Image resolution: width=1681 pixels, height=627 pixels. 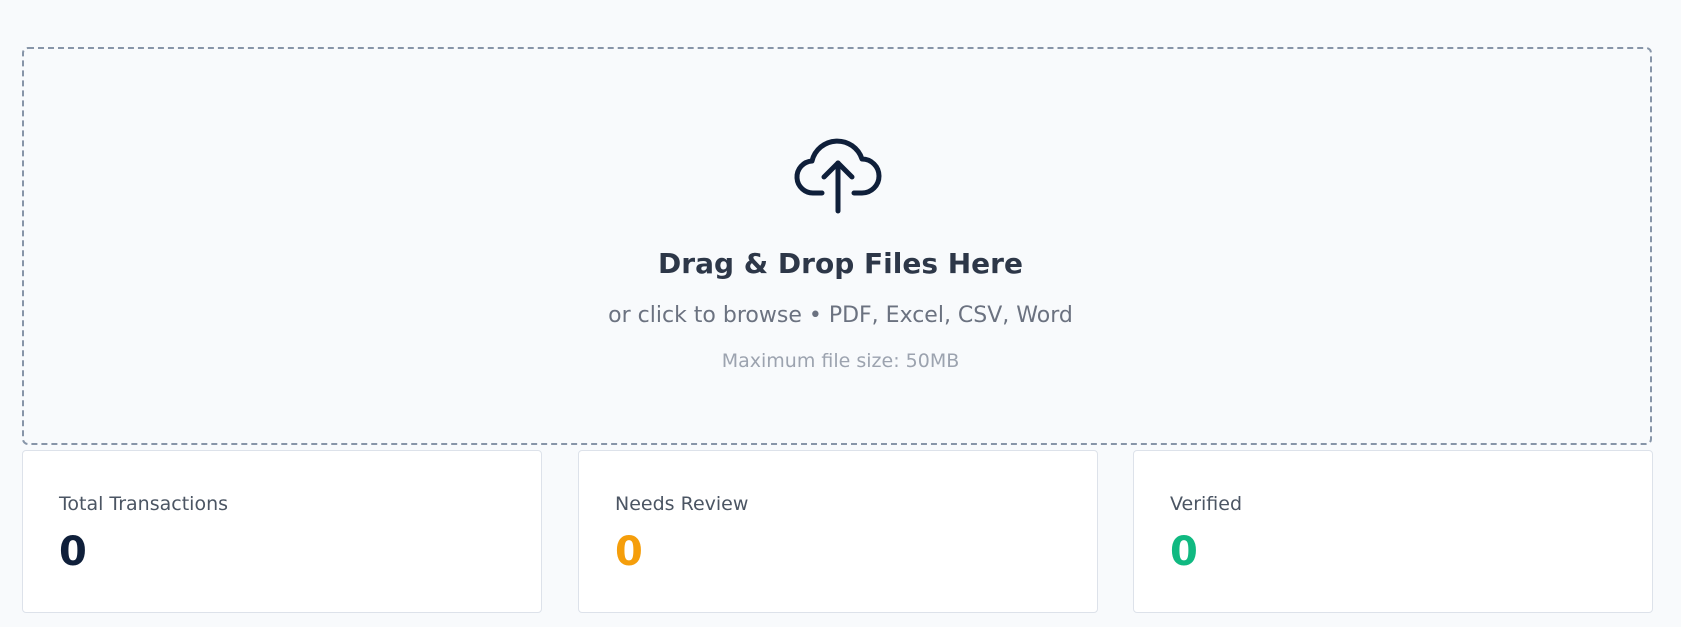 I want to click on stat-label: Verified, so click(x=1206, y=504).